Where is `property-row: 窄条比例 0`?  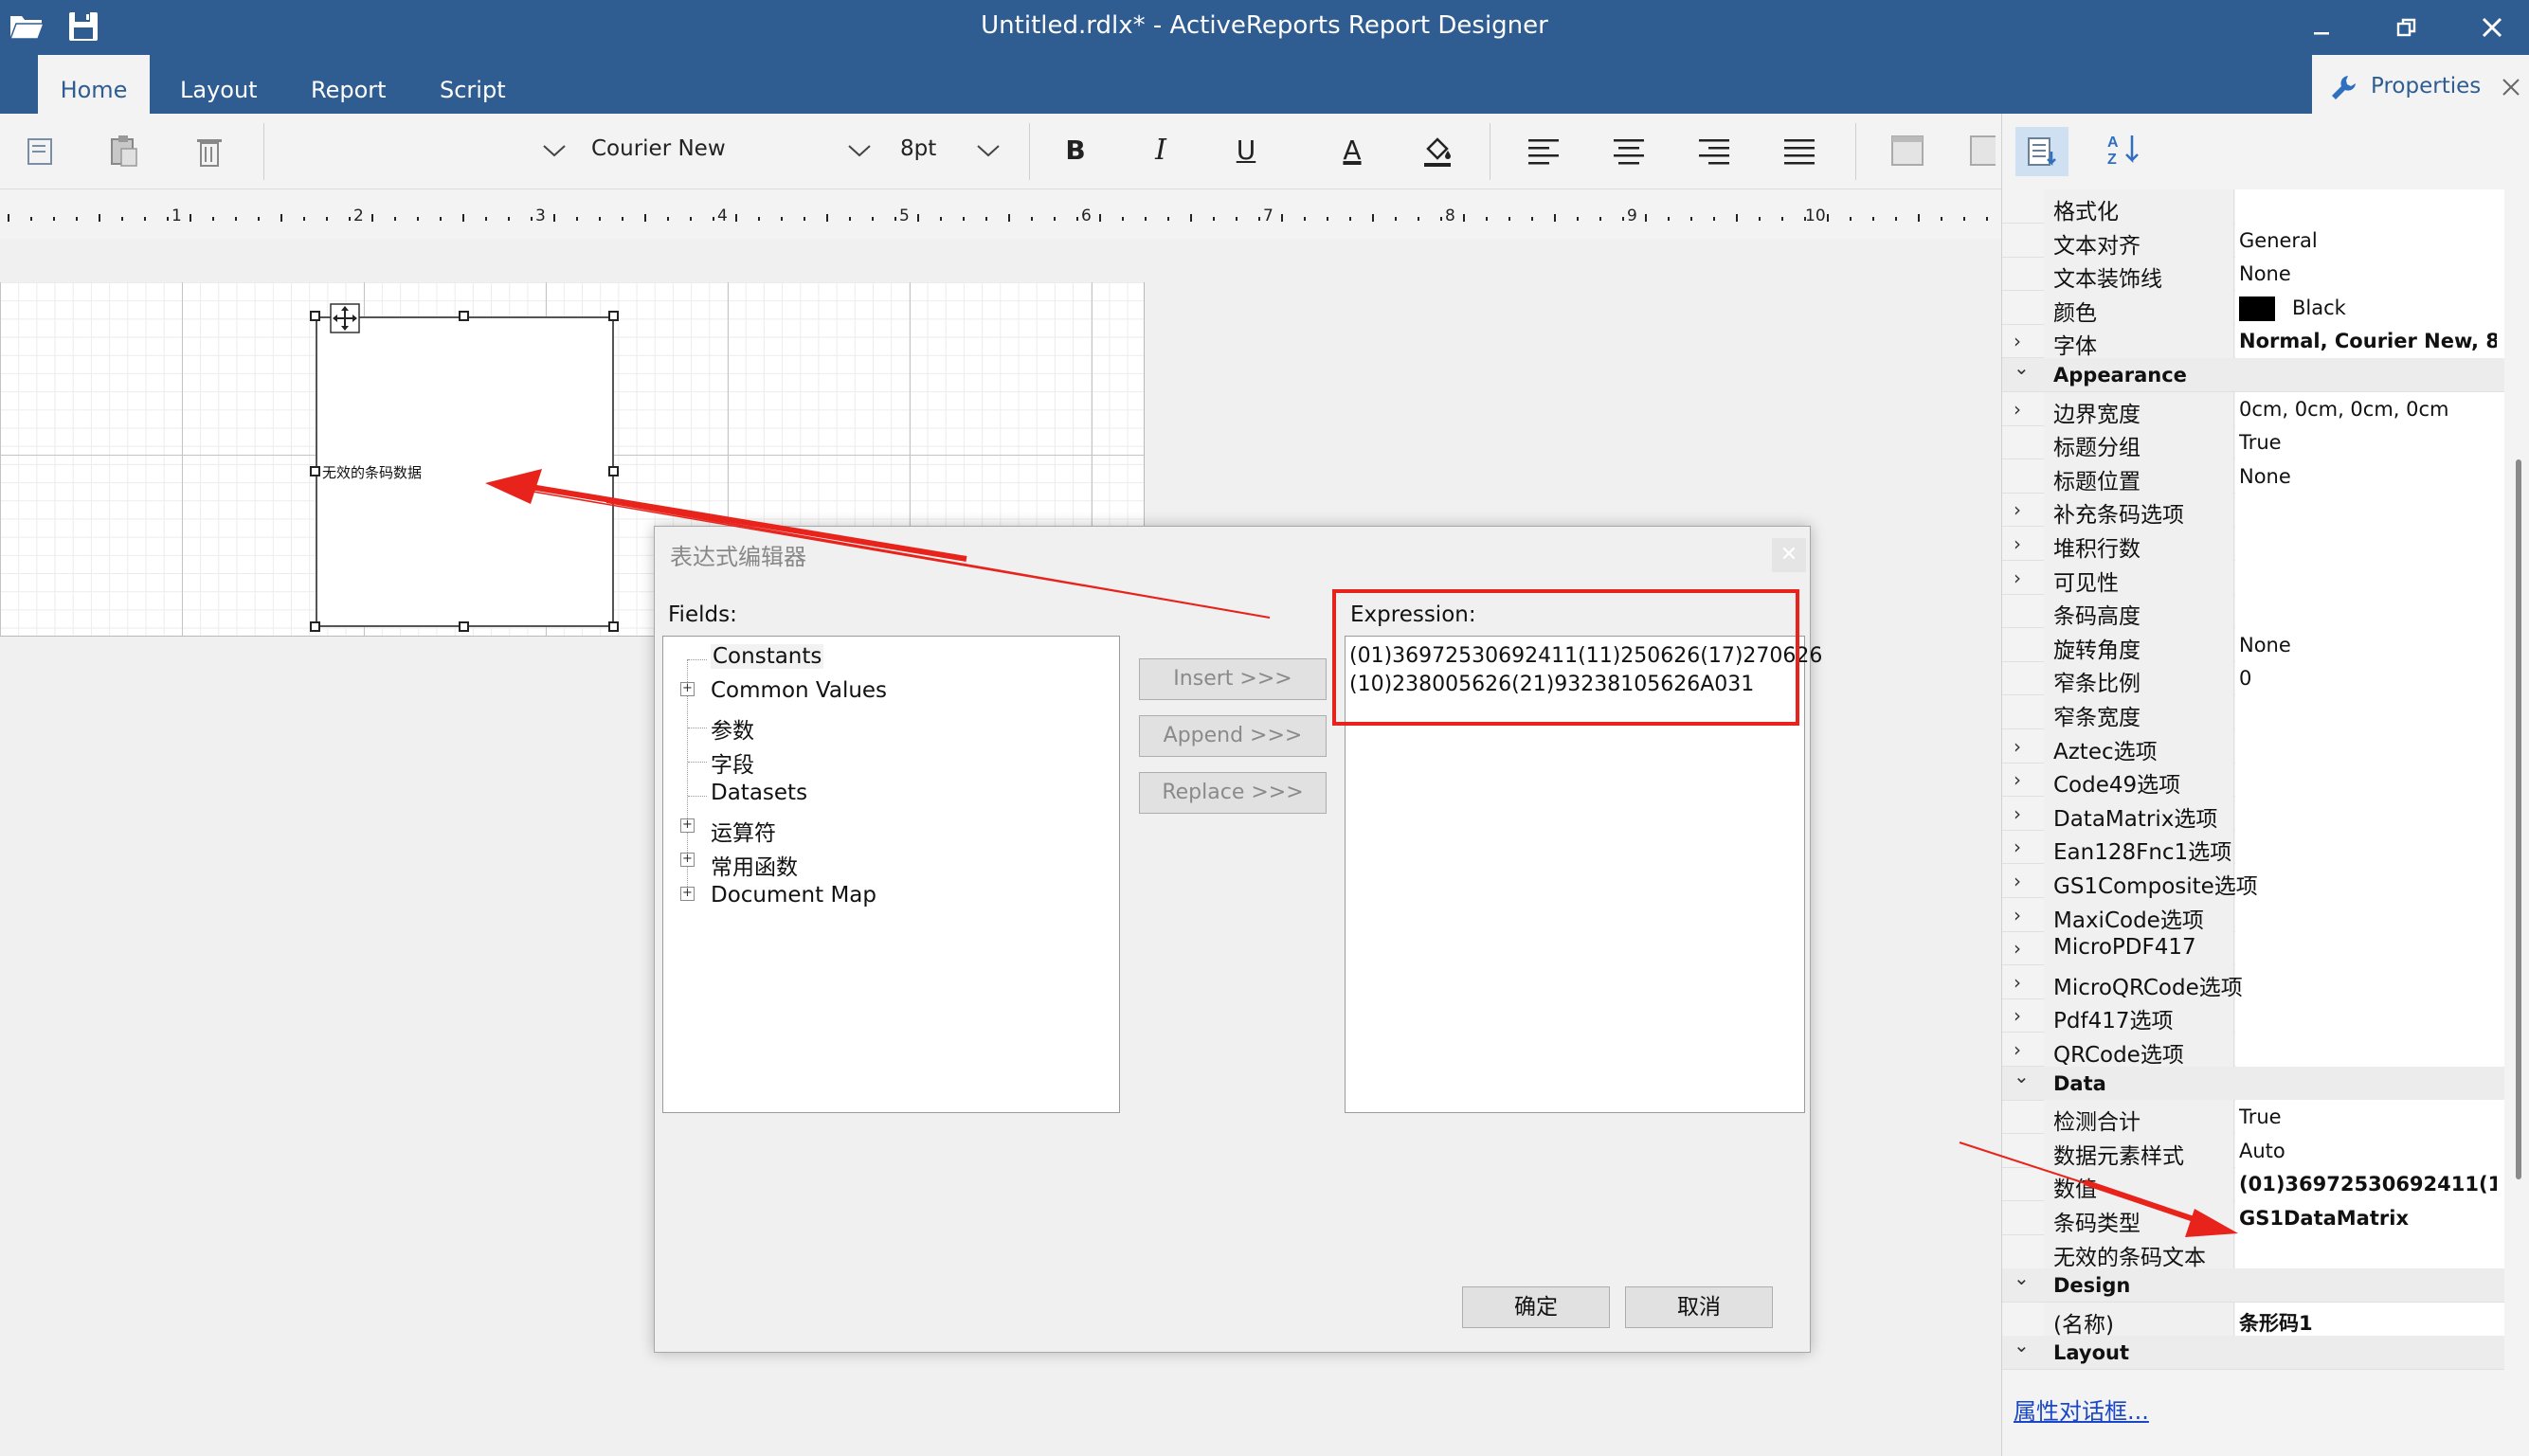 property-row: 窄条比例 0 is located at coordinates (2253, 679).